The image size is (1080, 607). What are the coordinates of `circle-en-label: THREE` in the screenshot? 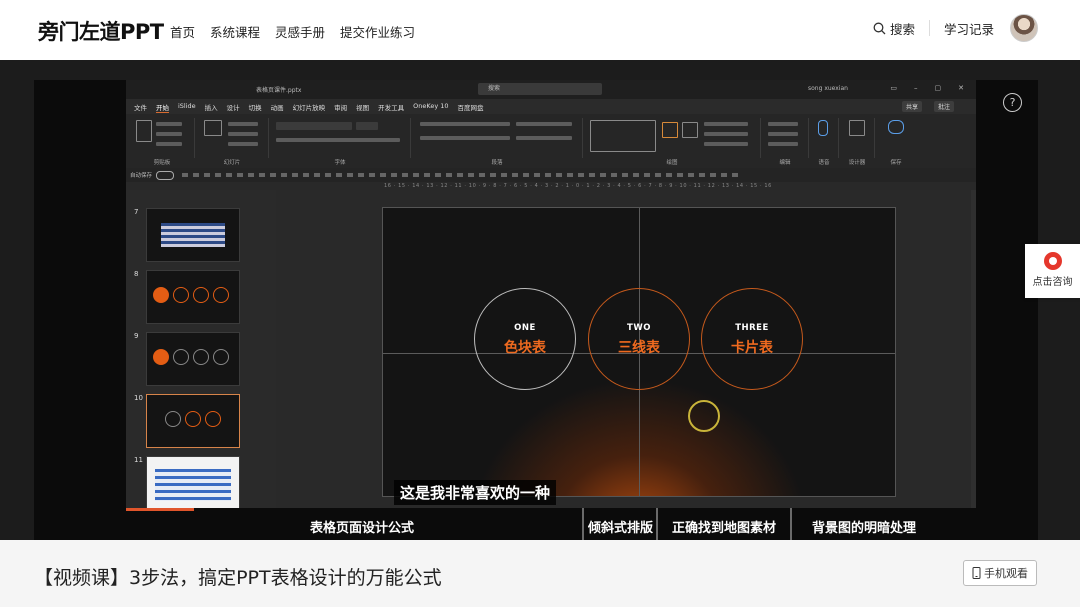 It's located at (752, 328).